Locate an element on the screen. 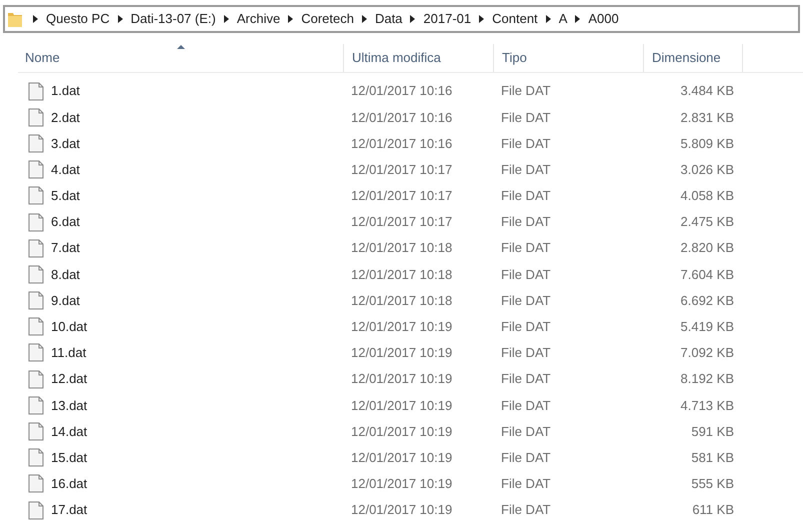  table-cell: 4.058 KB is located at coordinates (707, 196).